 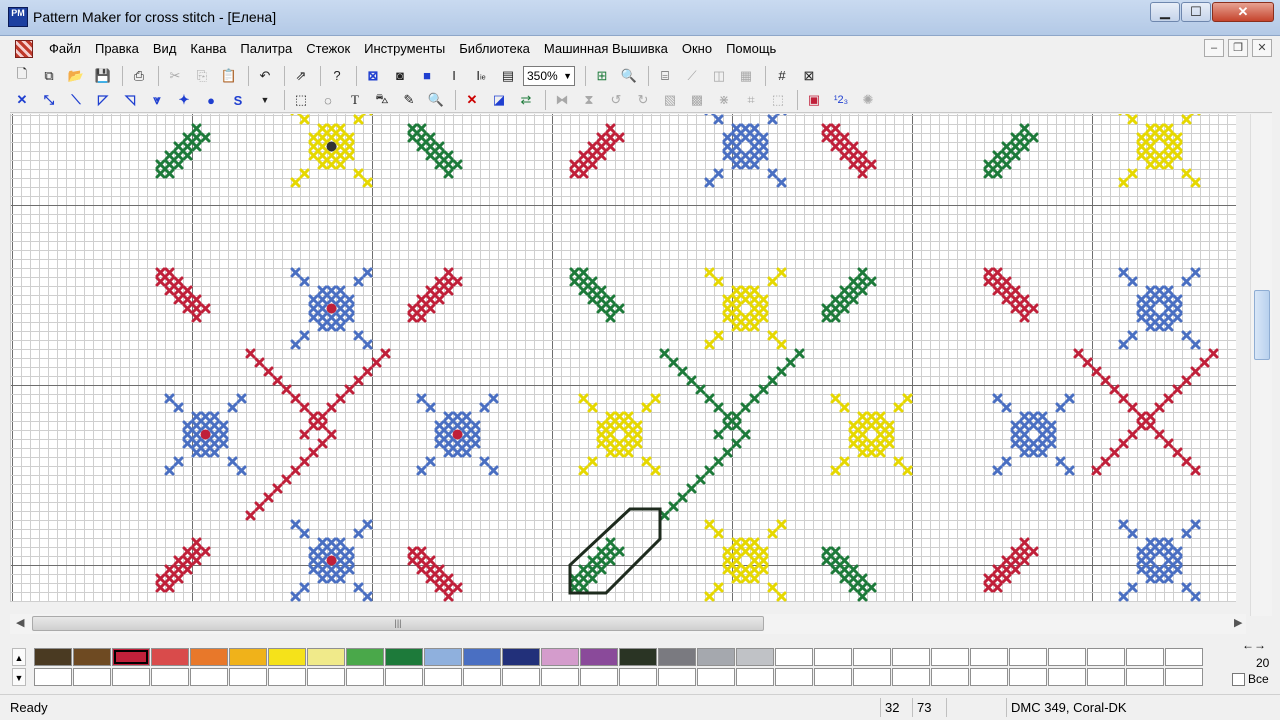 I want to click on menu-item: Правка, so click(x=117, y=48).